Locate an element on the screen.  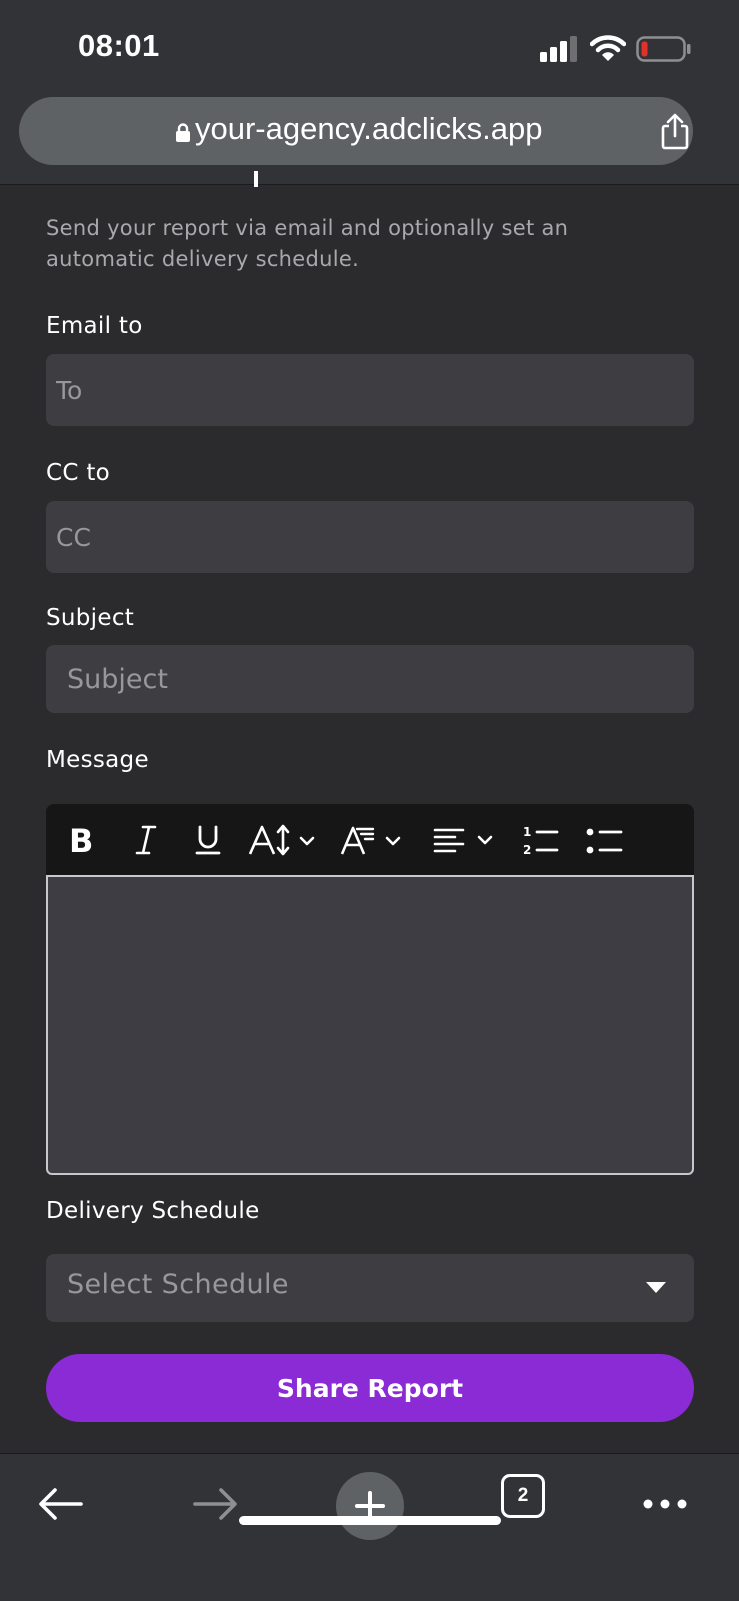
more-dots-icon is located at coordinates (665, 1504).